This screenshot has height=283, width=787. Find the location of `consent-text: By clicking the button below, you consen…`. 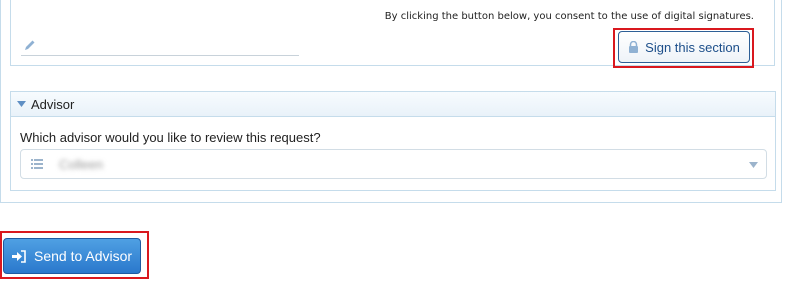

consent-text: By clicking the button below, you consen… is located at coordinates (569, 16).